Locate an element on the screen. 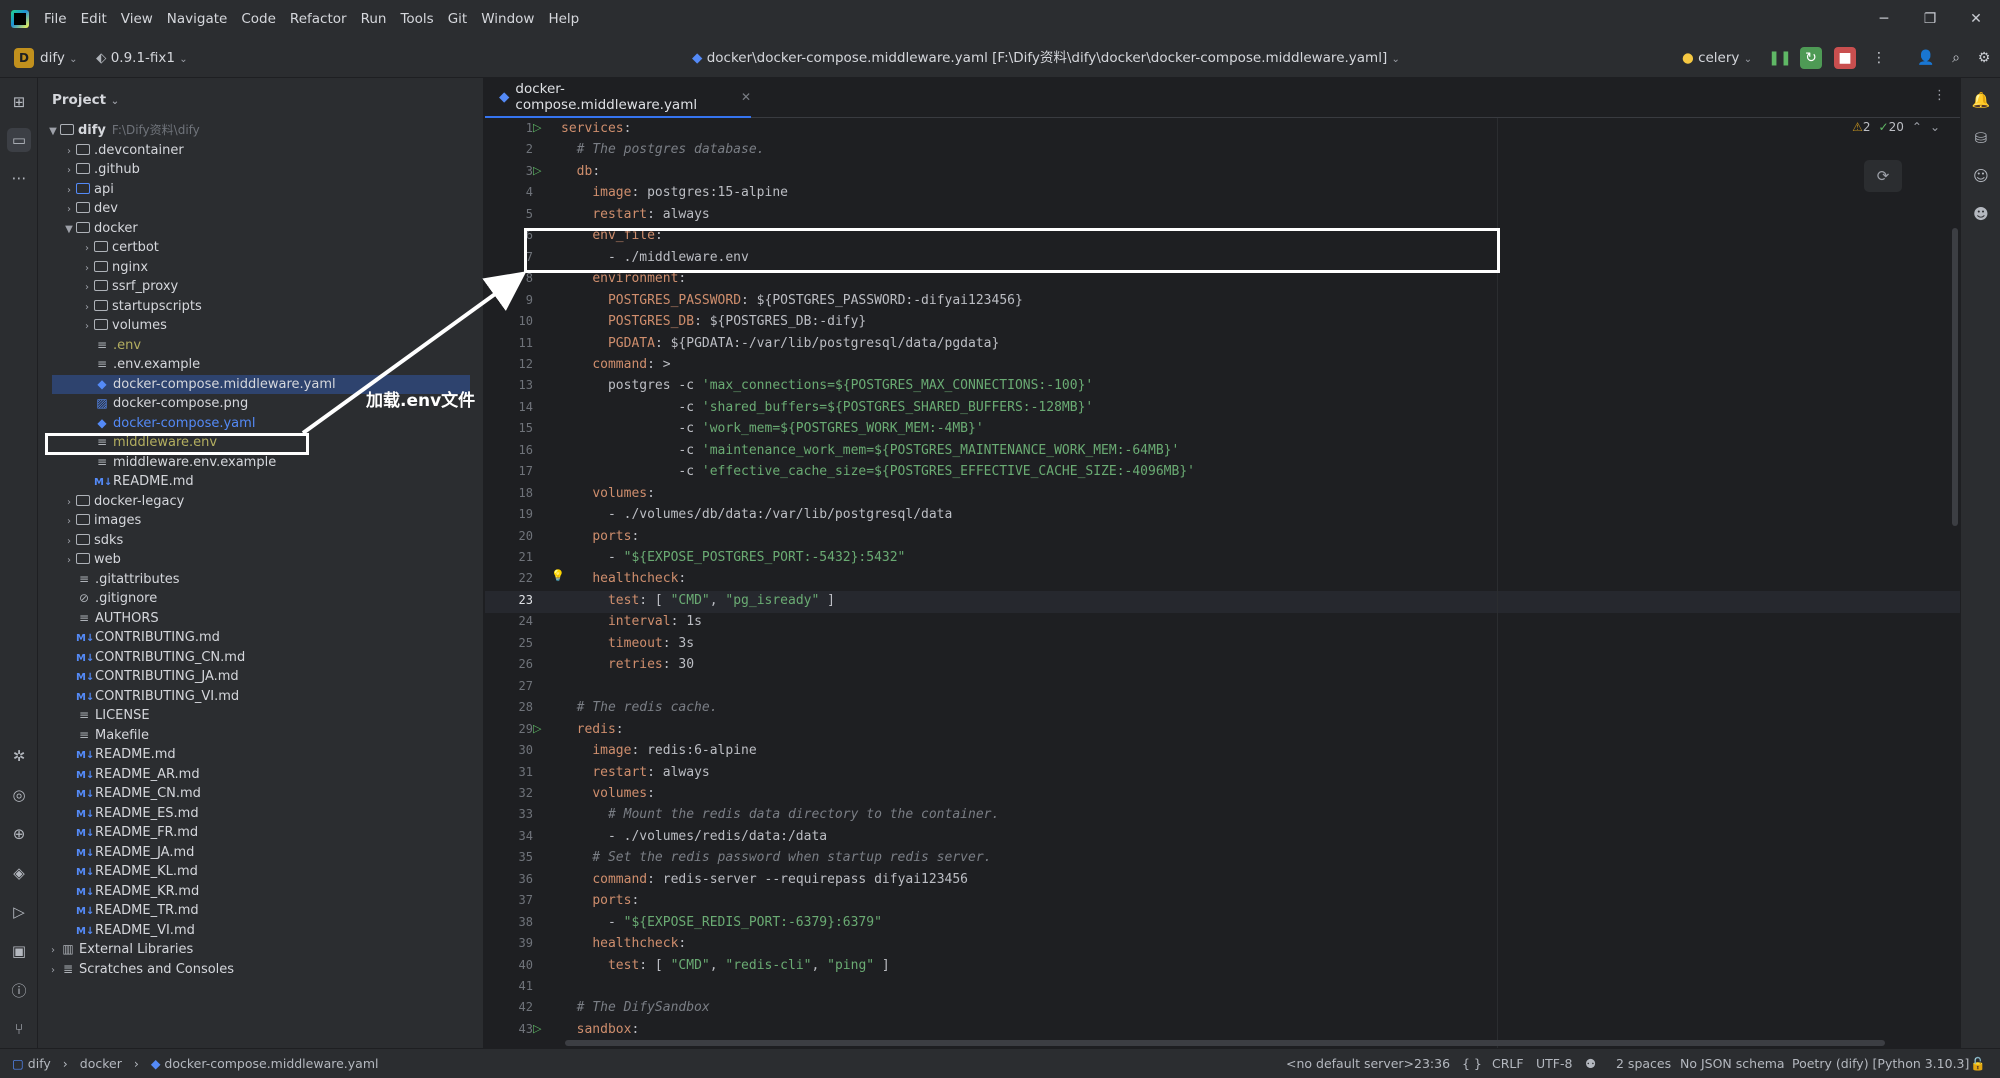  menu-refactor: Refactor is located at coordinates (318, 19).